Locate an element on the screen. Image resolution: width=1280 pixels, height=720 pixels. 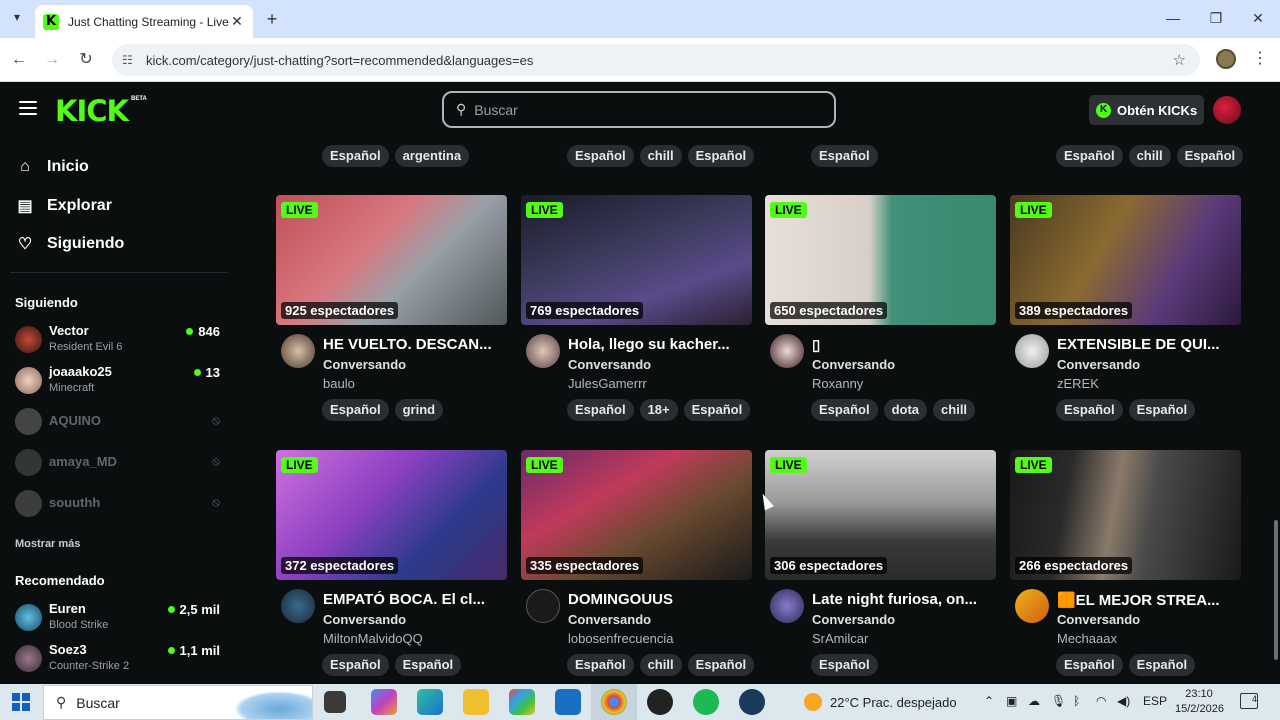
streamer-name: JulesGamerrr is located at coordinates (607, 383).